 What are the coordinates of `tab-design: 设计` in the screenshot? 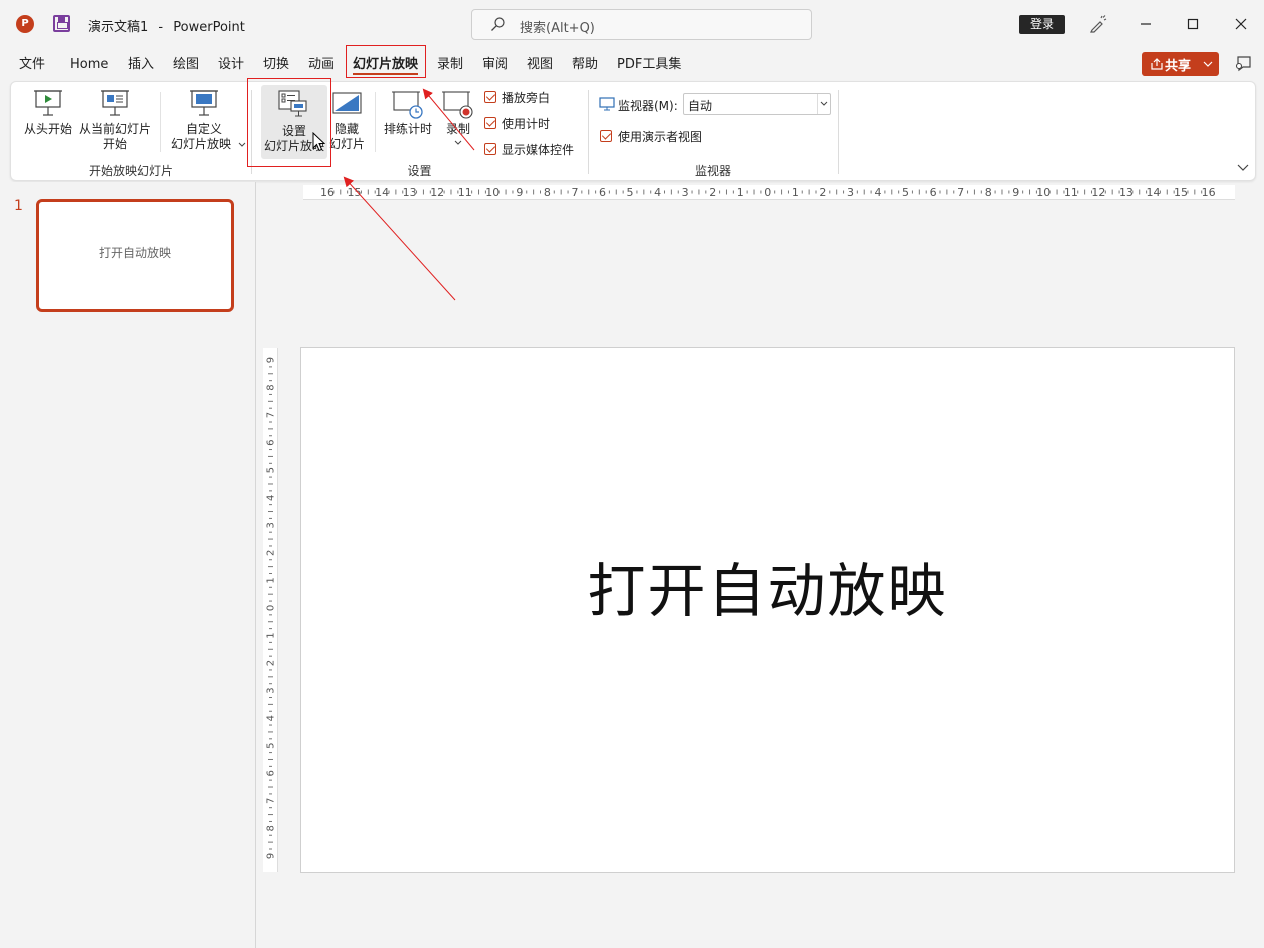 It's located at (231, 65).